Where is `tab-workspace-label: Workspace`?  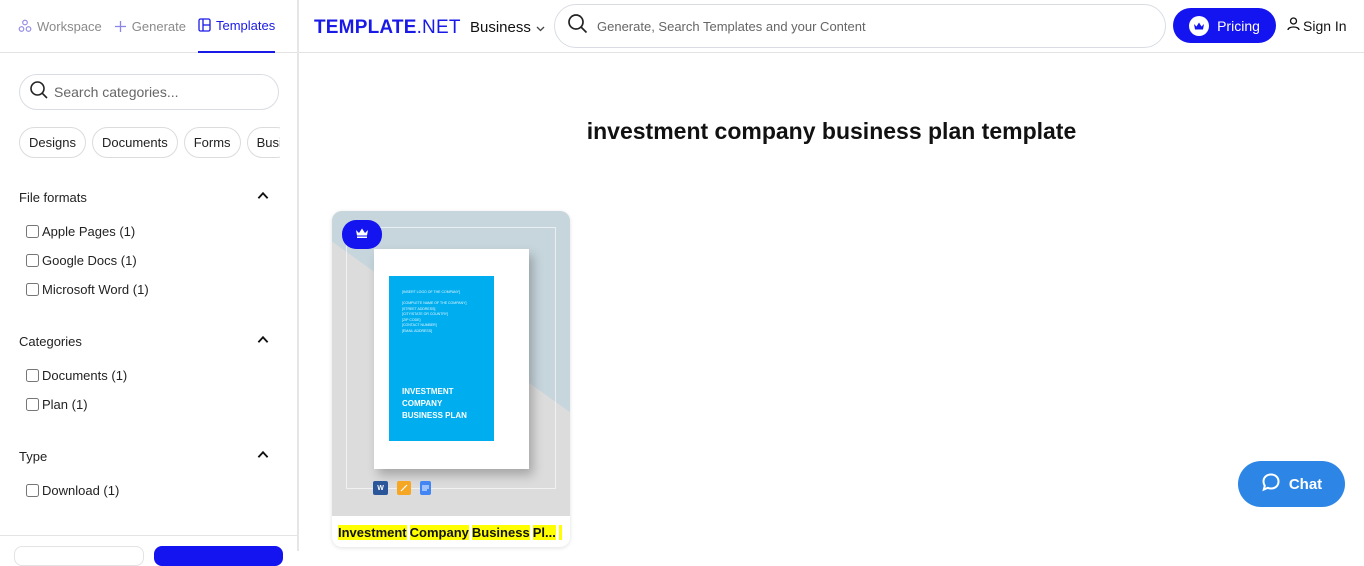
tab-workspace-label: Workspace is located at coordinates (69, 26).